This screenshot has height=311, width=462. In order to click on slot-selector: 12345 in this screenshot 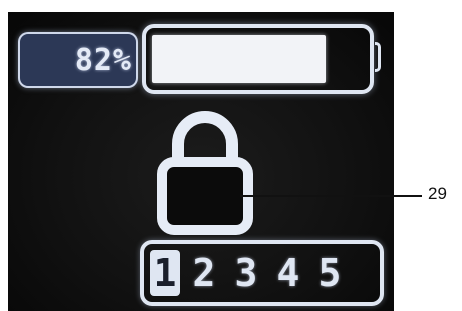, I will do `click(262, 273)`.